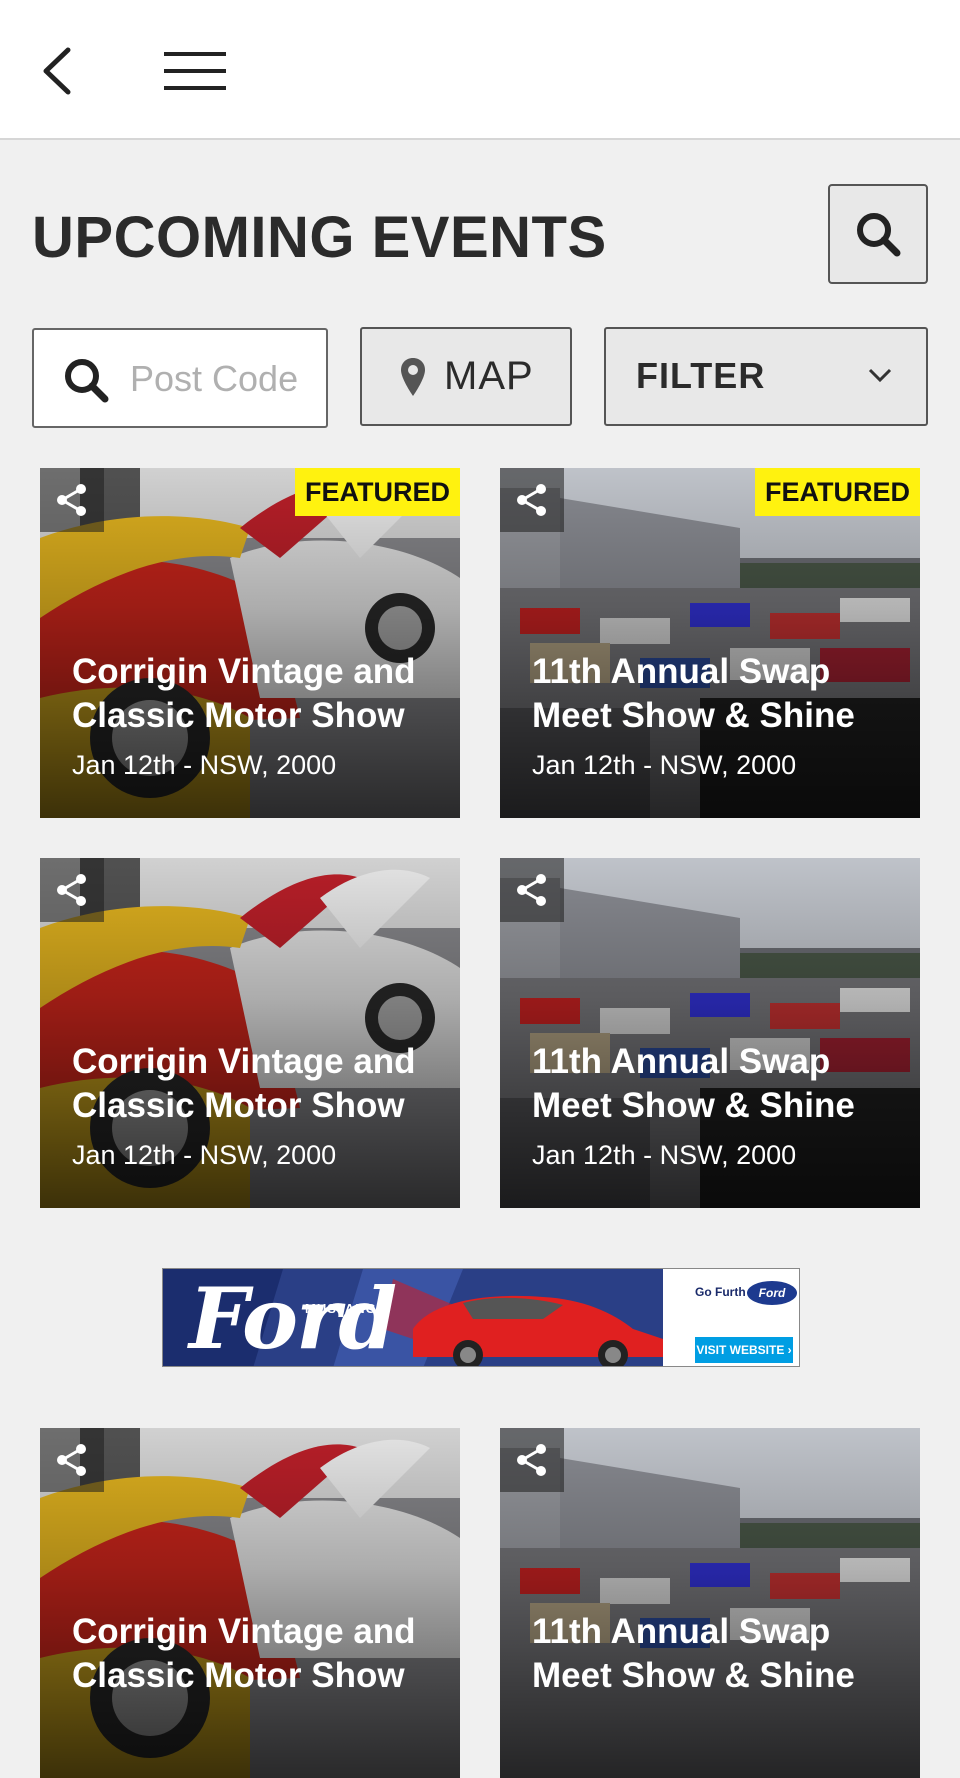 This screenshot has height=1778, width=960. I want to click on search-button, so click(878, 234).